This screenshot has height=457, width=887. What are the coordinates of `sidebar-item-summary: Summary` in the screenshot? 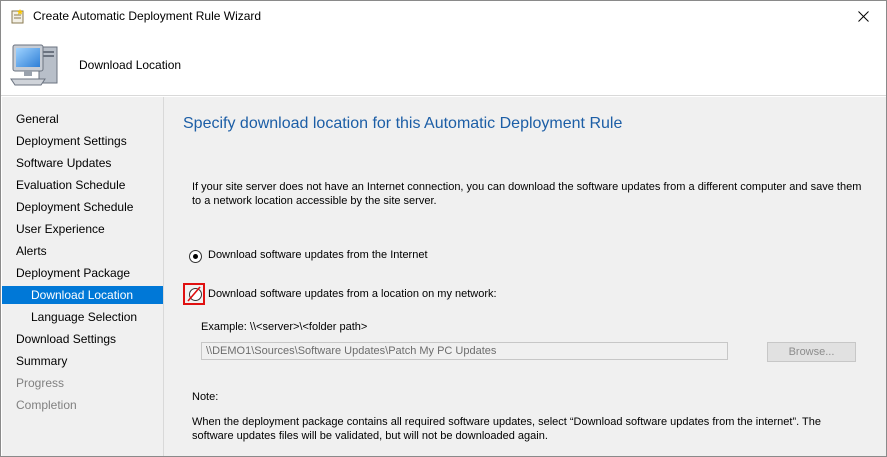 It's located at (82, 361).